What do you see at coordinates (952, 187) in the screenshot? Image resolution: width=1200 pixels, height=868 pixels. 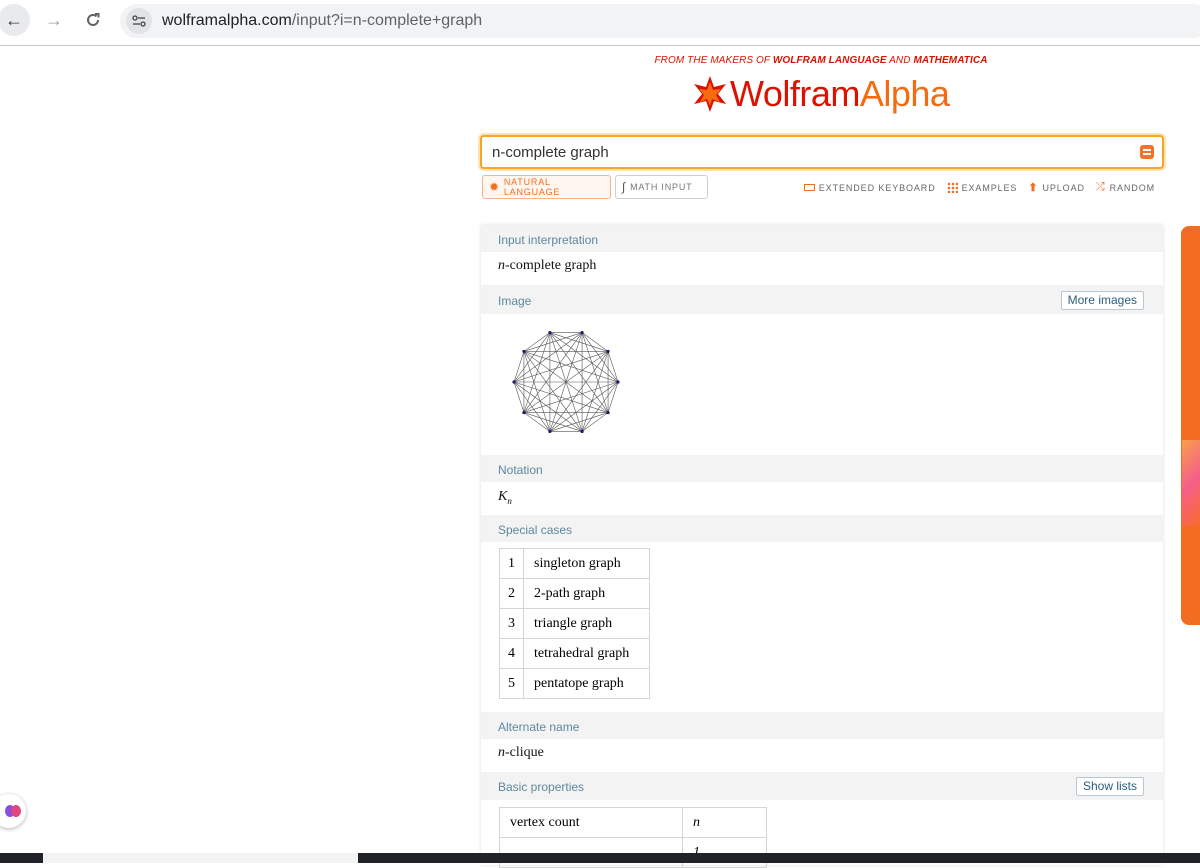 I see `grid-icon` at bounding box center [952, 187].